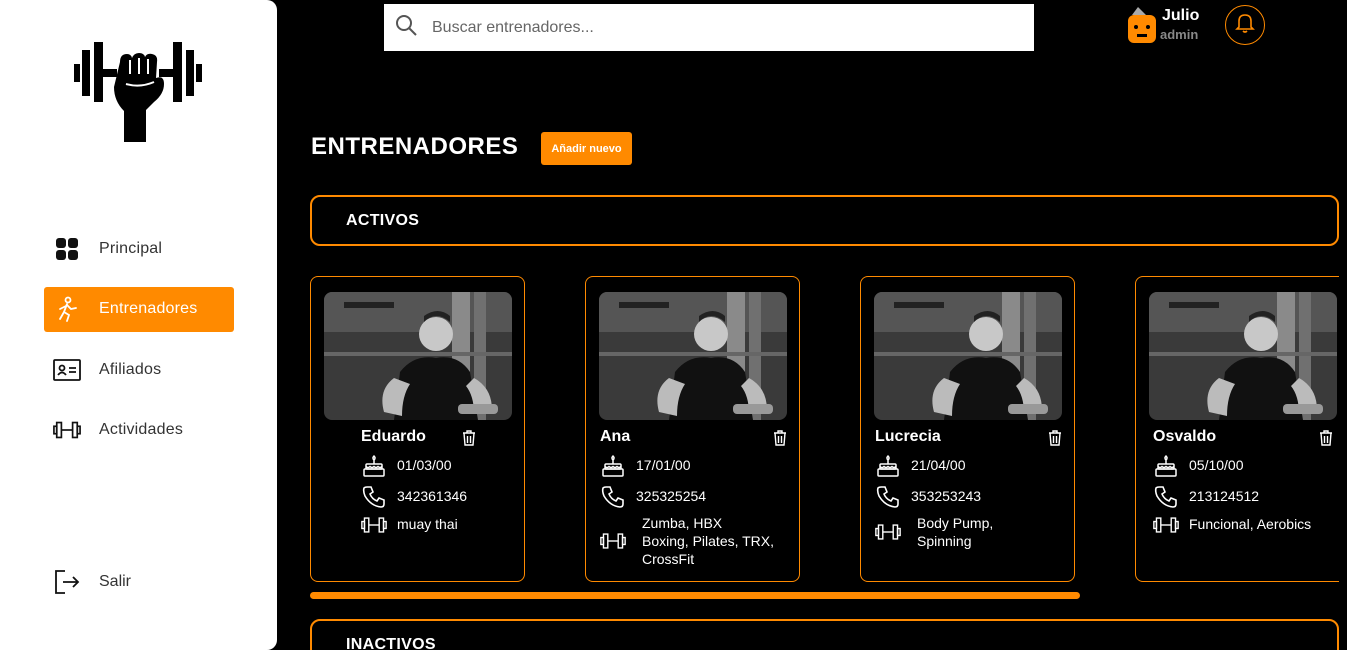 The height and width of the screenshot is (650, 1347). What do you see at coordinates (424, 465) in the screenshot?
I see `trainer-birthdate: 01/03/00` at bounding box center [424, 465].